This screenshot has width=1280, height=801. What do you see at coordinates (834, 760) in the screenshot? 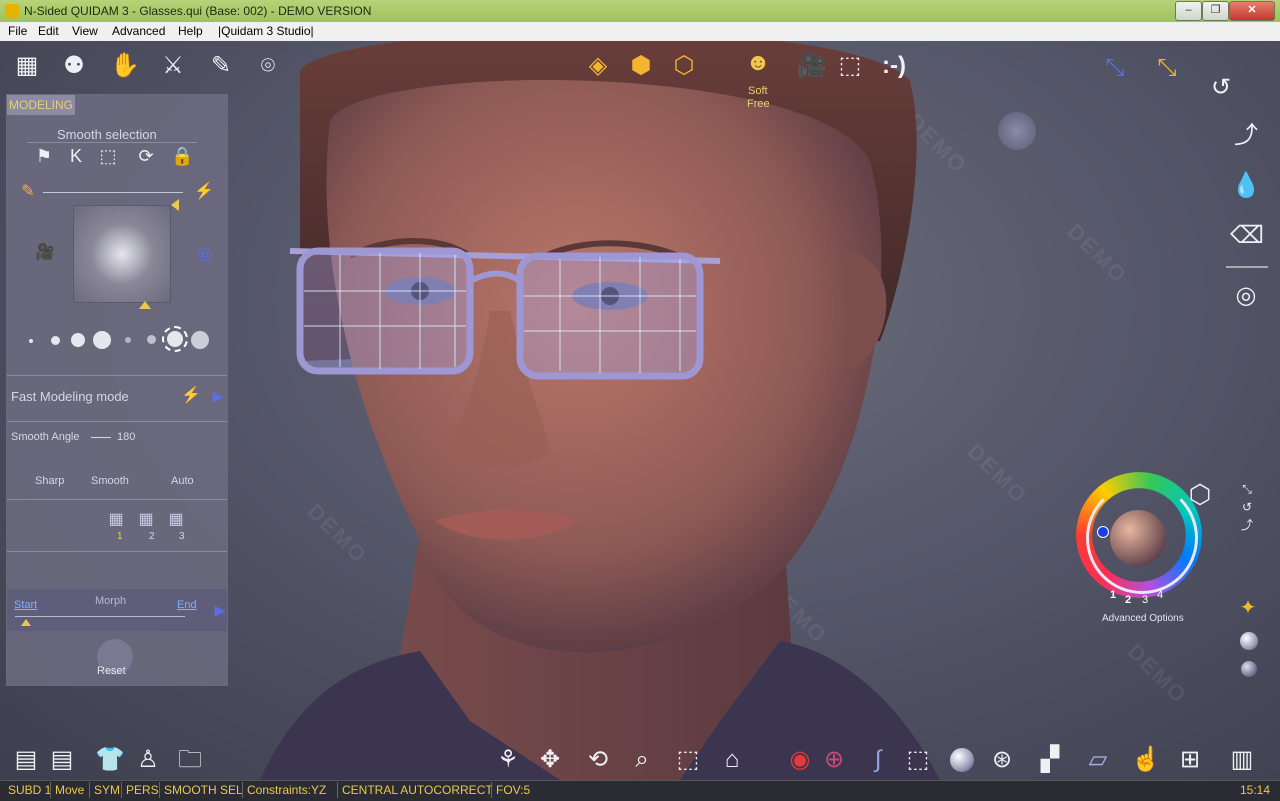
I see `wire-sphere-icon: ⊕` at bounding box center [834, 760].